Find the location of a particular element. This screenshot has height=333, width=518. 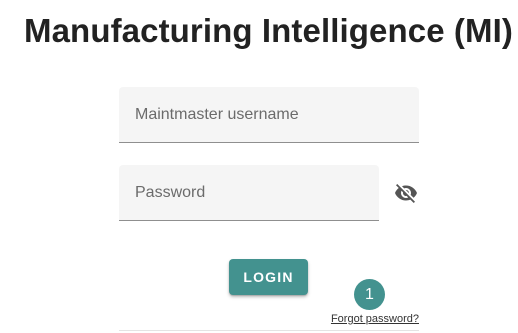

password-field is located at coordinates (249, 193).